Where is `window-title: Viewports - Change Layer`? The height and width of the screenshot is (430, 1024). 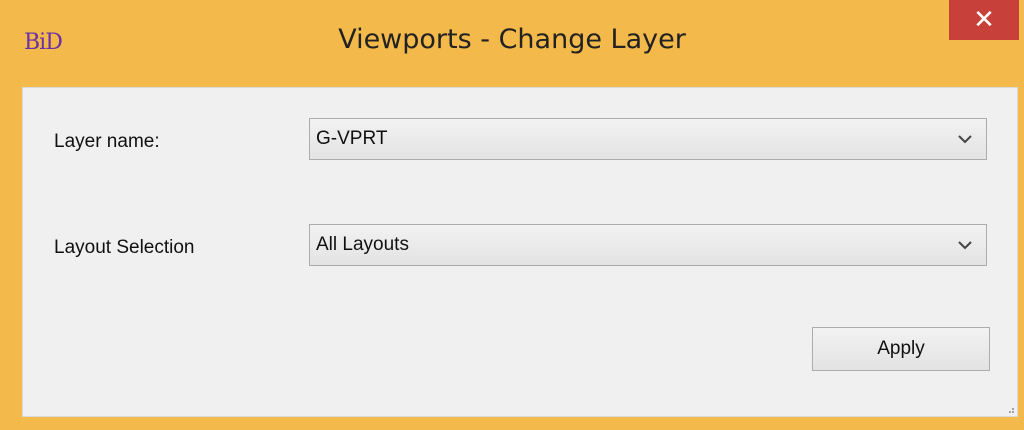
window-title: Viewports - Change Layer is located at coordinates (512, 39).